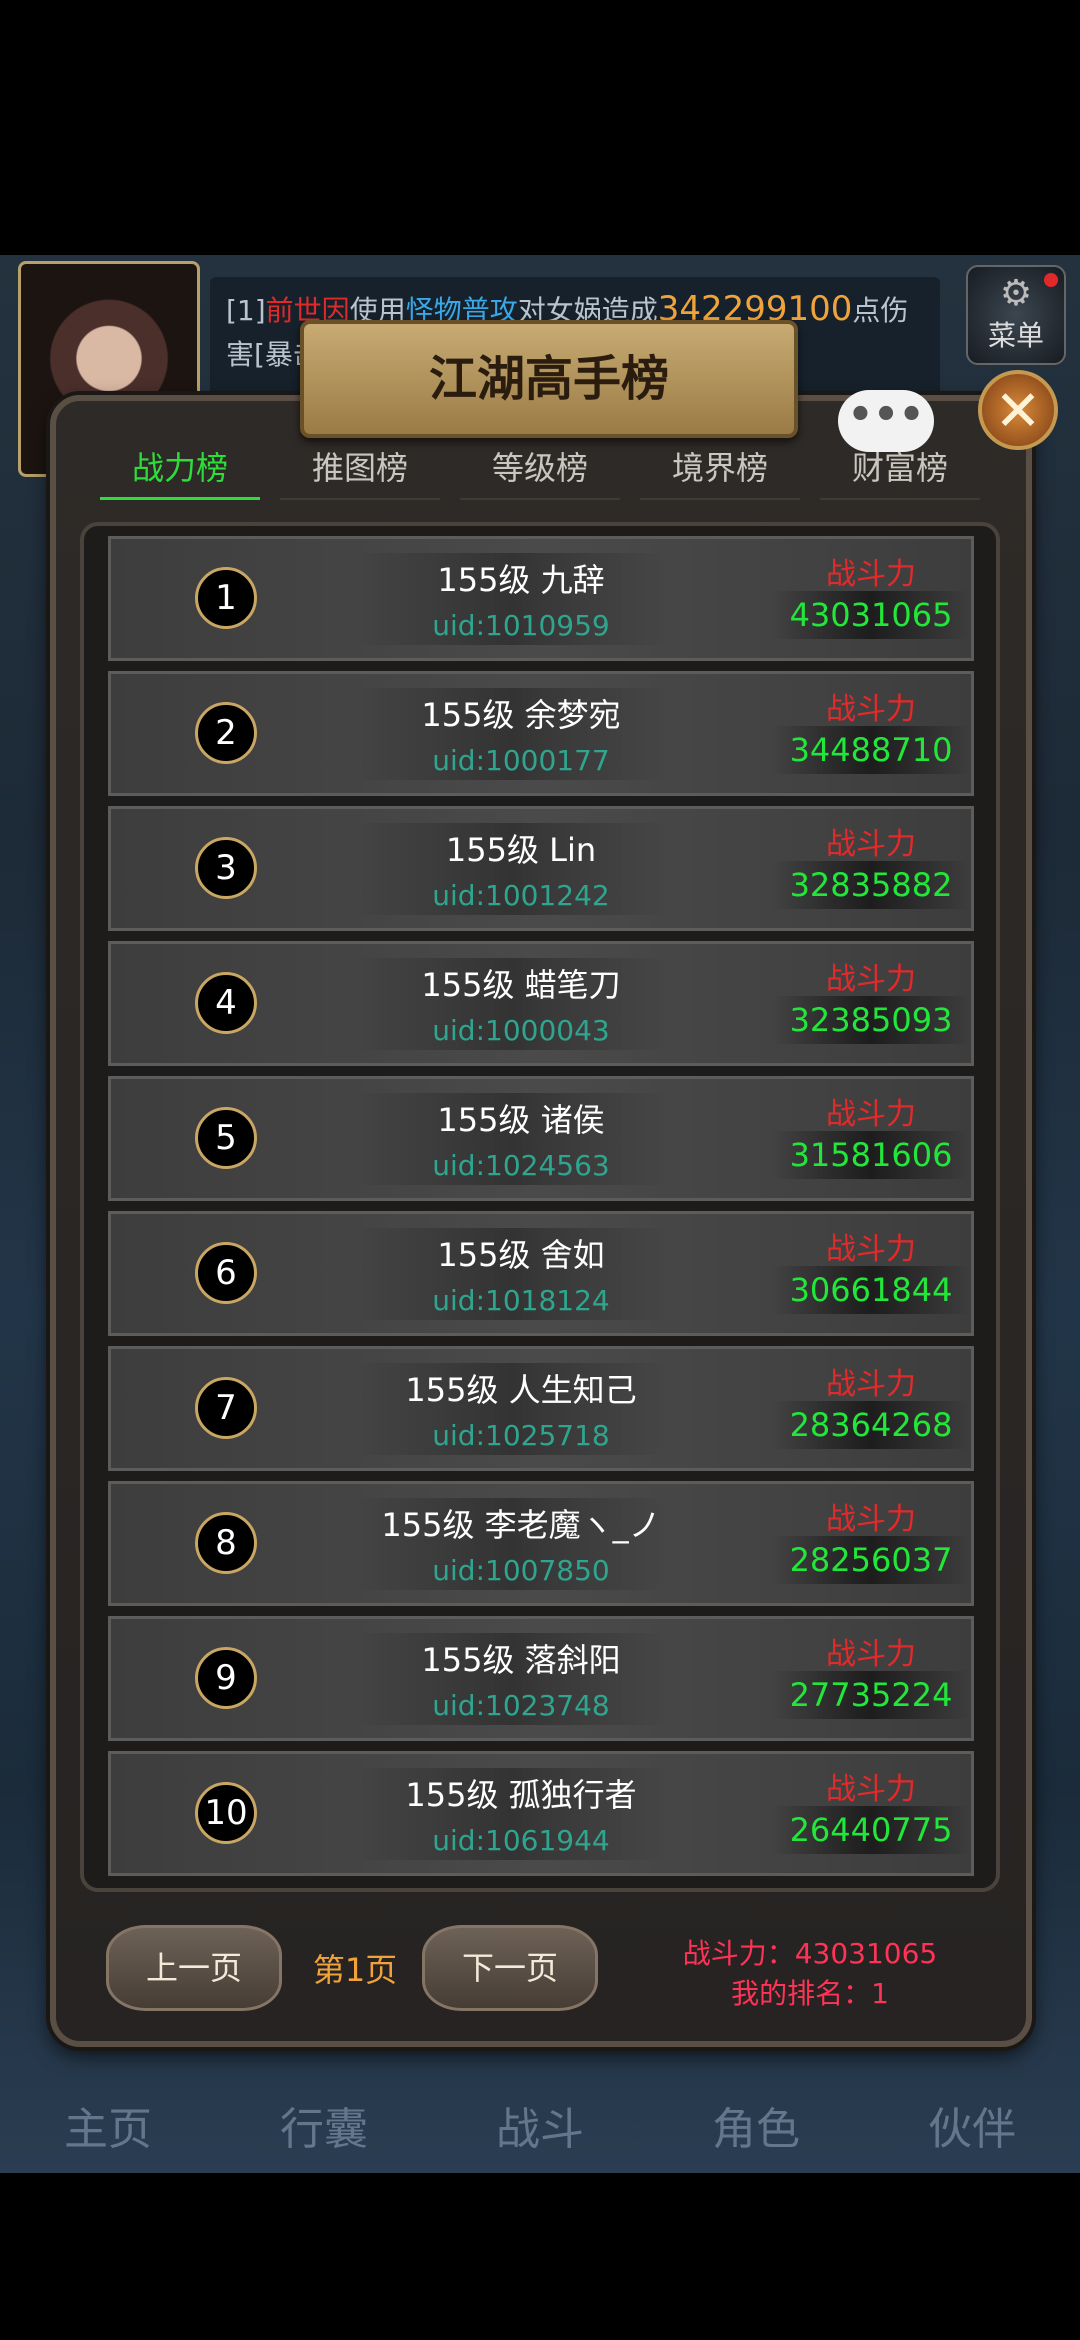 The image size is (1080, 2340). I want to click on log-text: 点伤, so click(880, 310).